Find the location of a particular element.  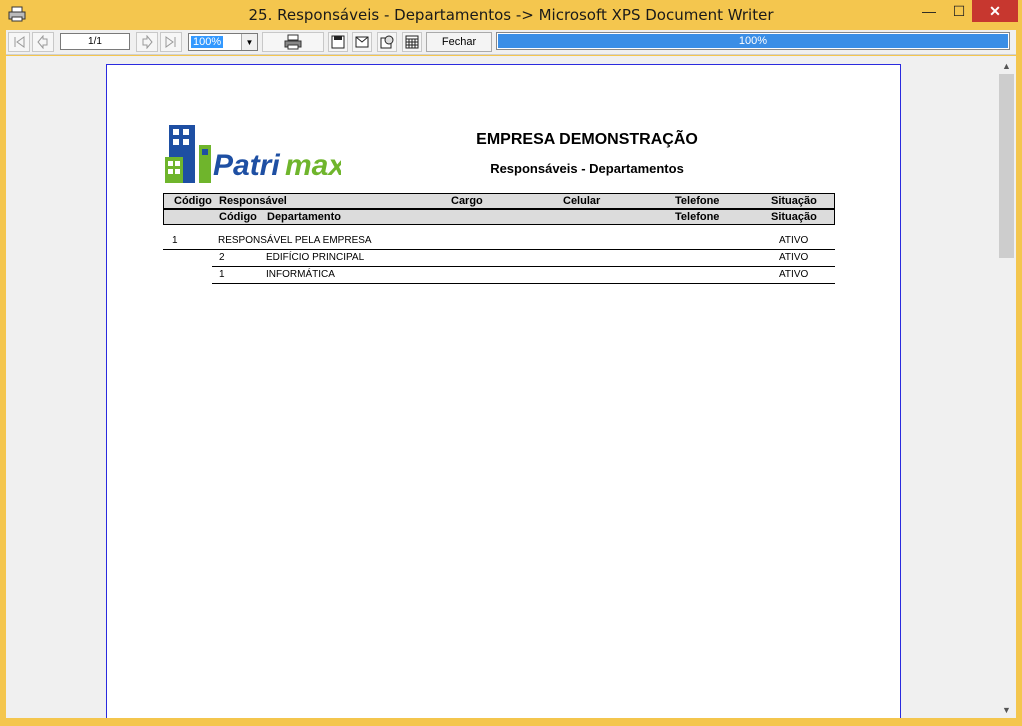

header-situacao: Situação is located at coordinates (794, 201).